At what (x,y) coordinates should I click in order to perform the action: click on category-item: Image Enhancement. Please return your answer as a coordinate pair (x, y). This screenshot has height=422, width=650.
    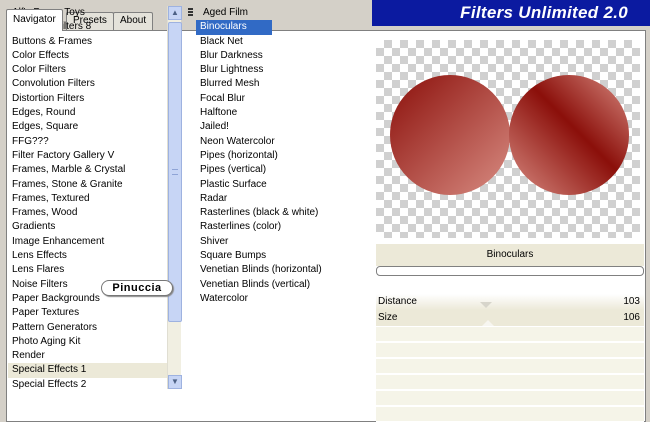
    Looking at the image, I should click on (88, 242).